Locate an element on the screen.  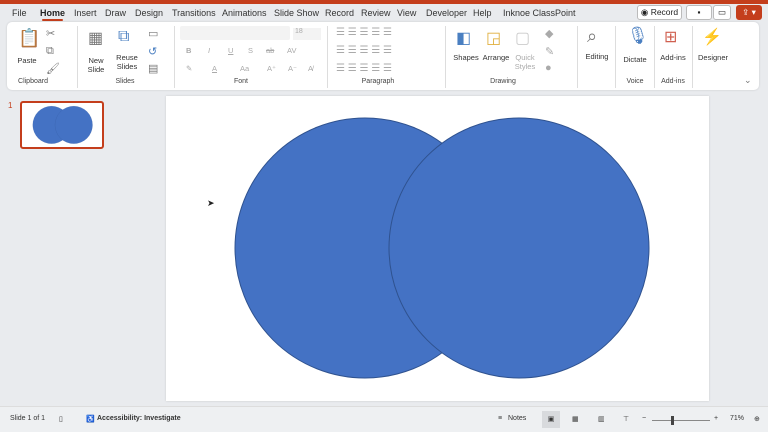
share-button: ⇪ ▾ is located at coordinates (749, 12).